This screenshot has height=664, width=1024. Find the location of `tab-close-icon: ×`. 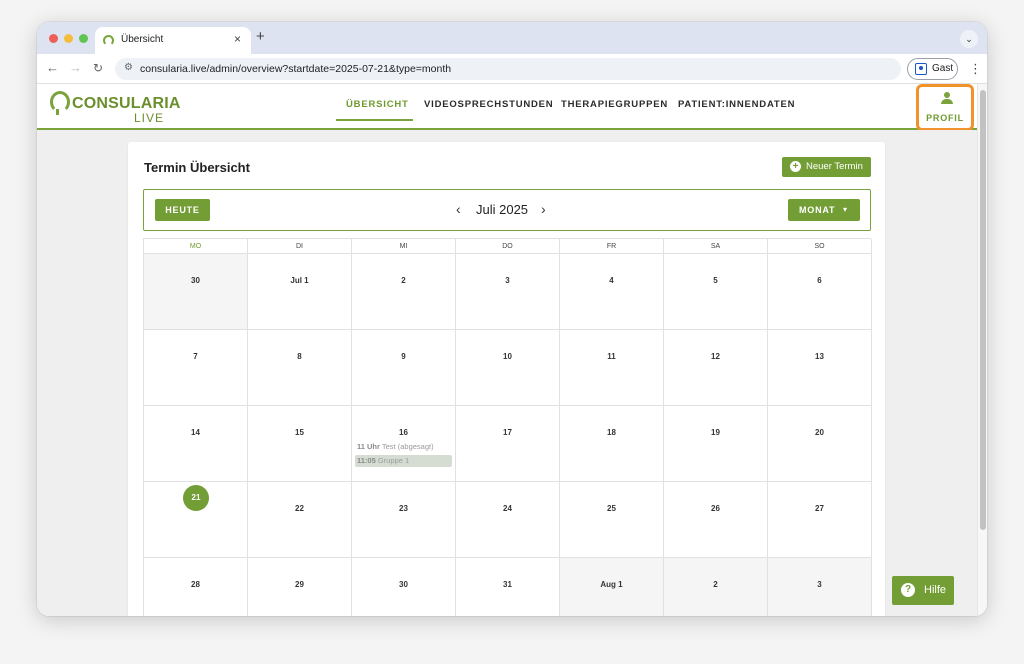

tab-close-icon: × is located at coordinates (237, 39).